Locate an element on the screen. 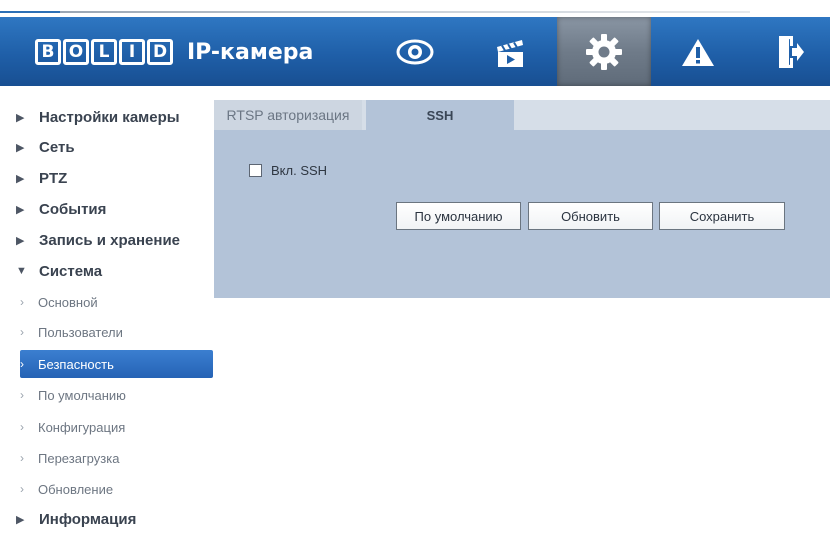 The width and height of the screenshot is (830, 535). clapperboard-icon is located at coordinates (510, 53).